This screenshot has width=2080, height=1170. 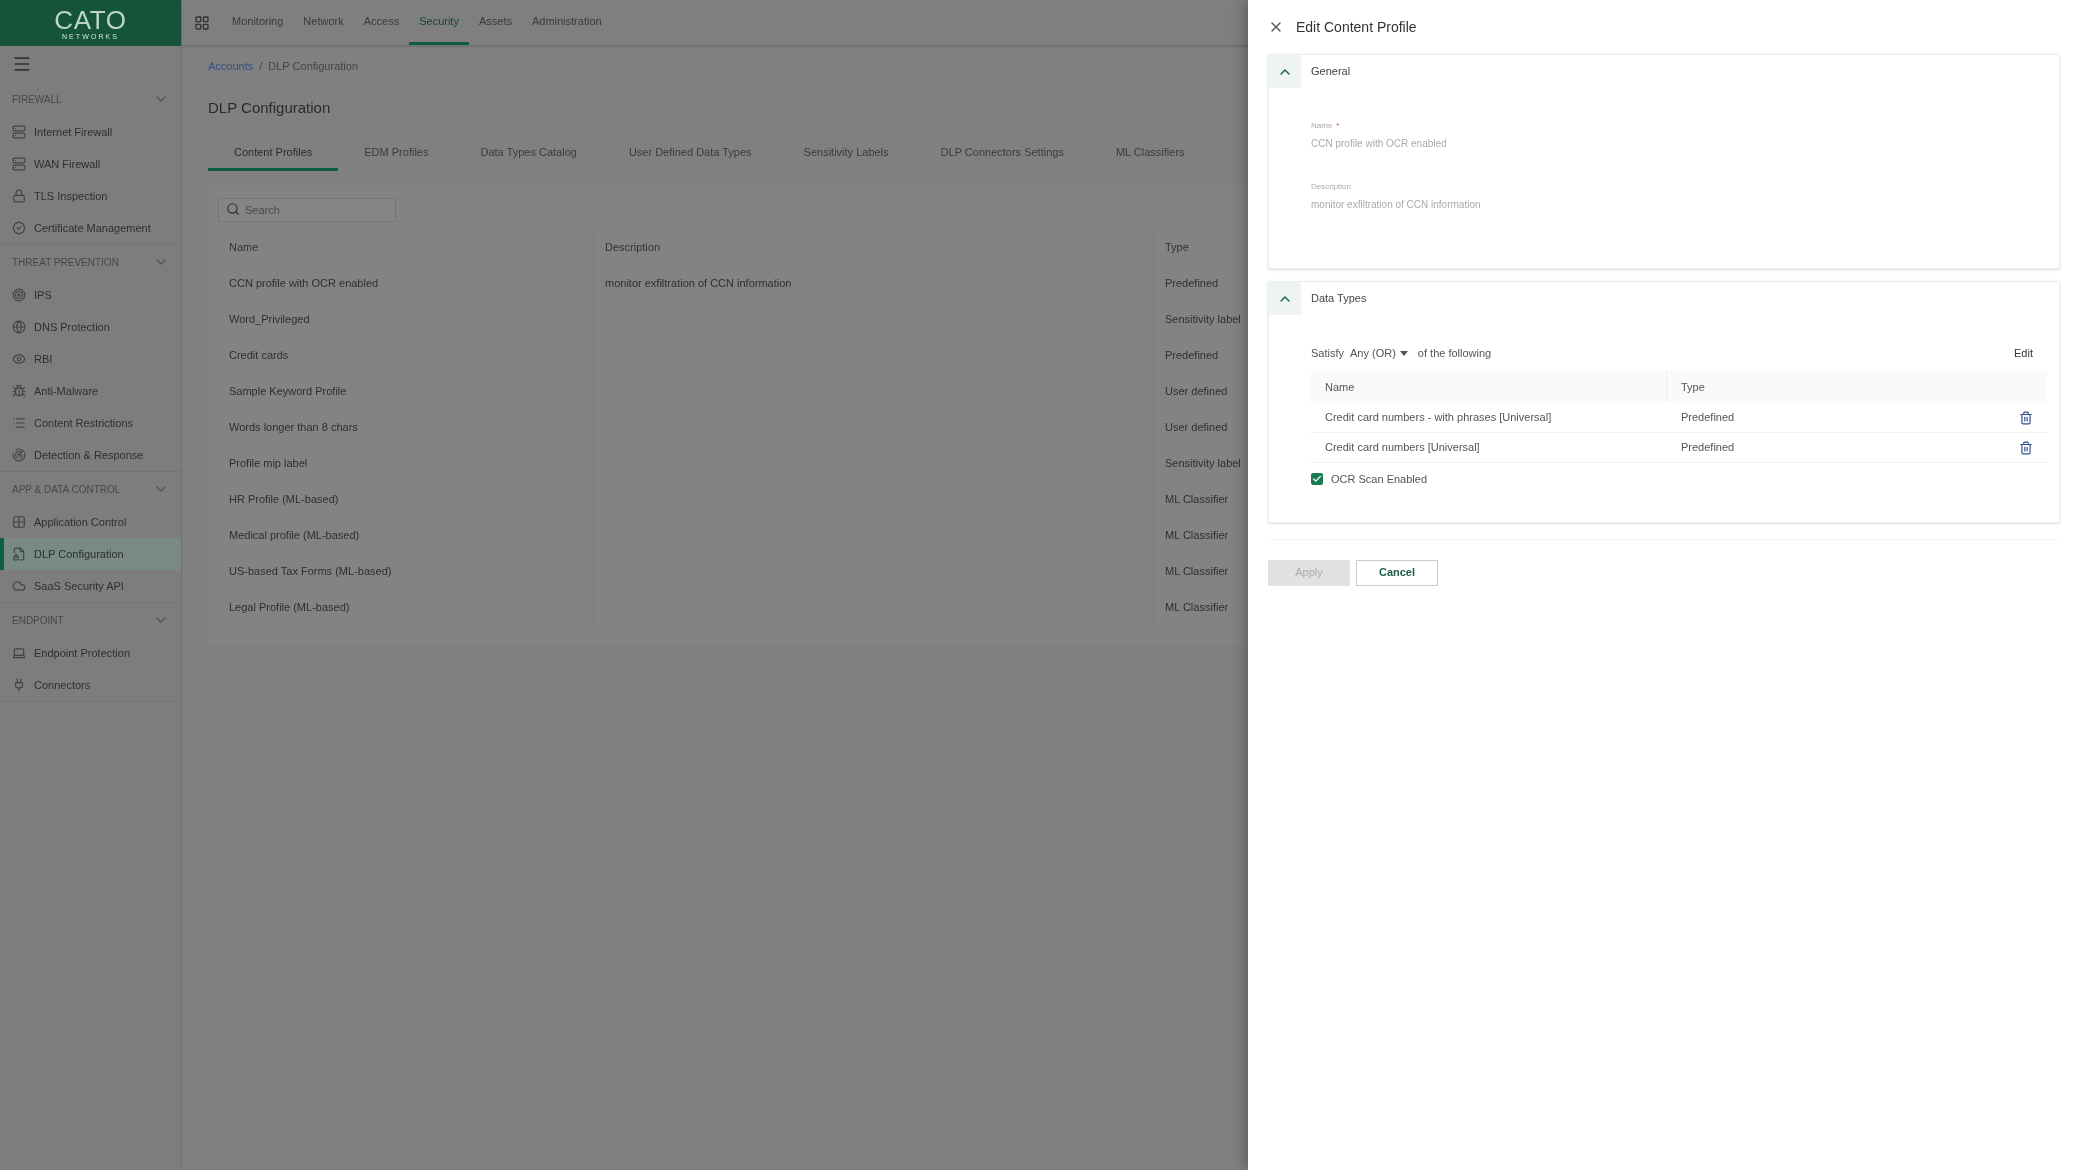 What do you see at coordinates (90, 327) in the screenshot?
I see `sidebar-item: DNS Protection` at bounding box center [90, 327].